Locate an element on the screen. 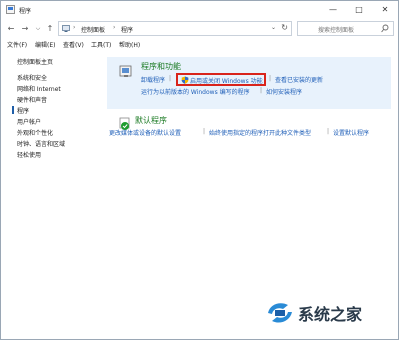 This screenshot has width=400, height=341. close-button: ✕ is located at coordinates (385, 10).